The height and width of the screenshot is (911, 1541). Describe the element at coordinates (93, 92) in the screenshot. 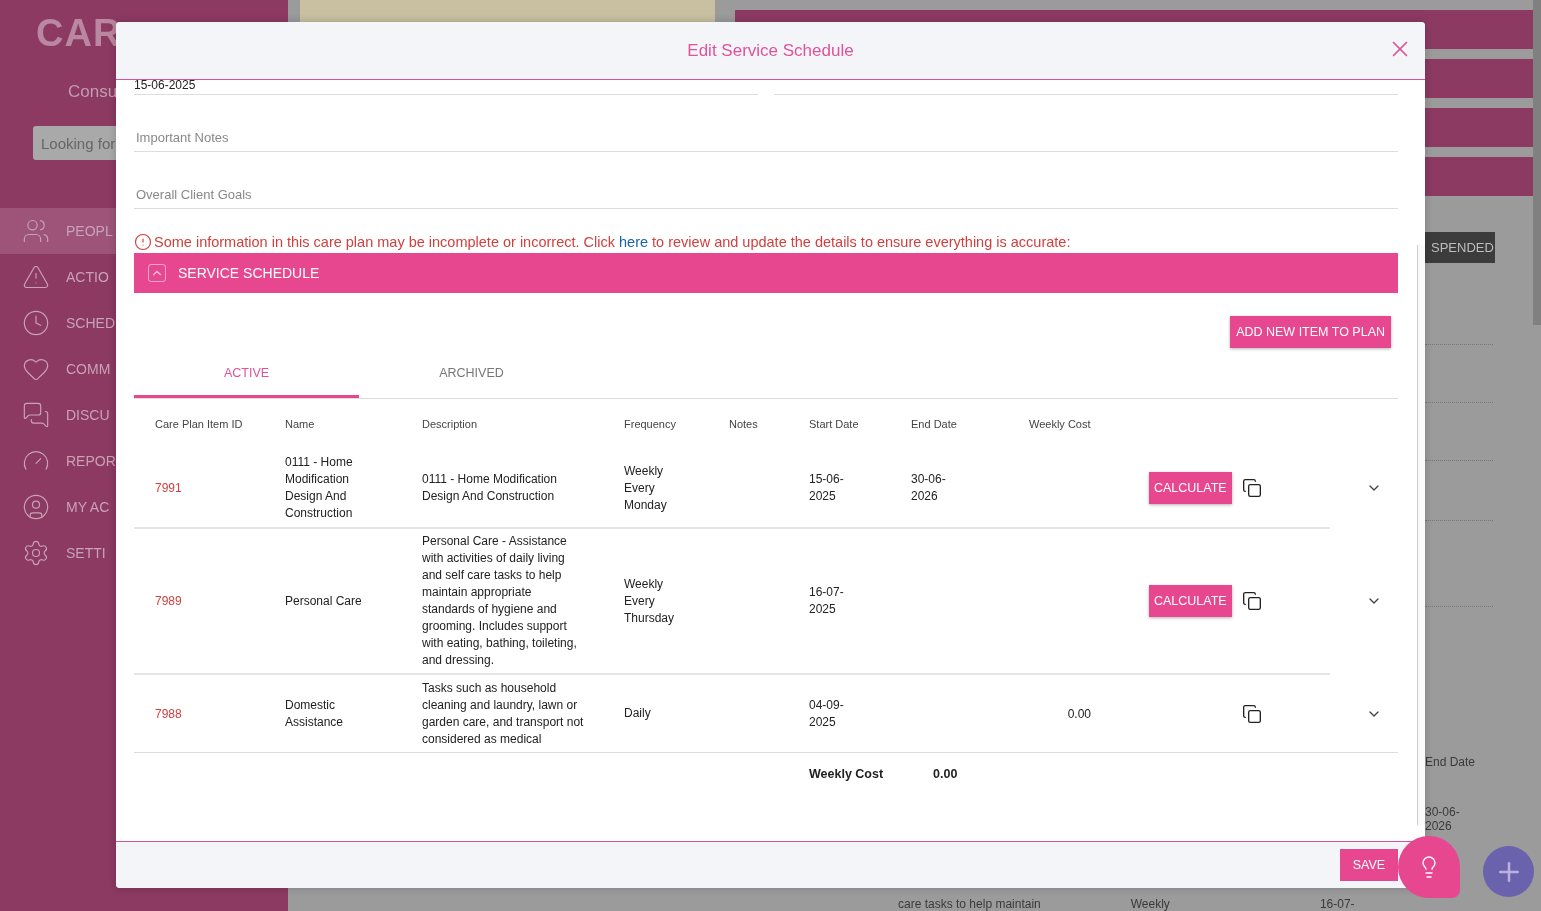

I see `account-subtitle: Consu` at that location.